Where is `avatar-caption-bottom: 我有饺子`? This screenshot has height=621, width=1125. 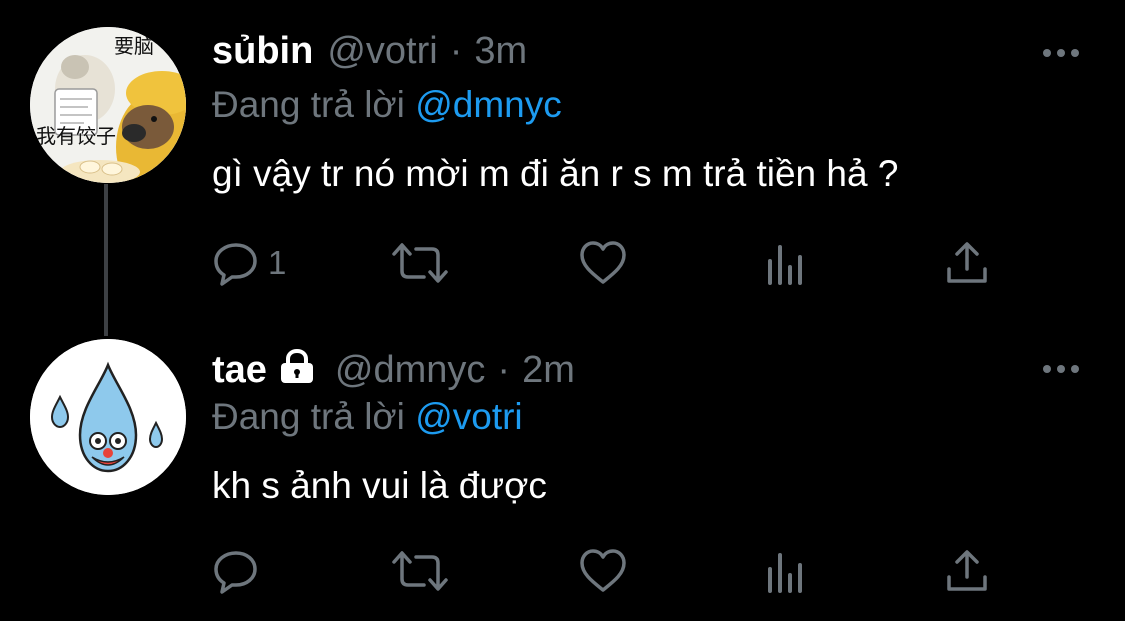
avatar-caption-bottom: 我有饺子 is located at coordinates (76, 136).